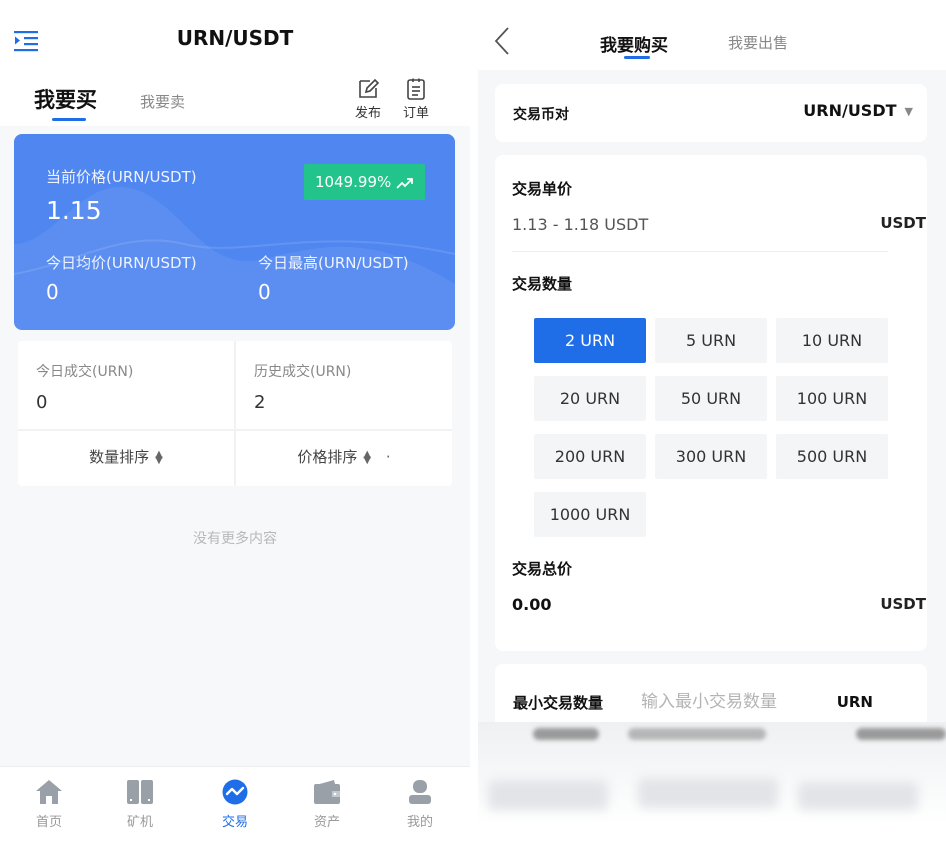  Describe the element at coordinates (420, 792) in the screenshot. I see `user-icon` at that location.